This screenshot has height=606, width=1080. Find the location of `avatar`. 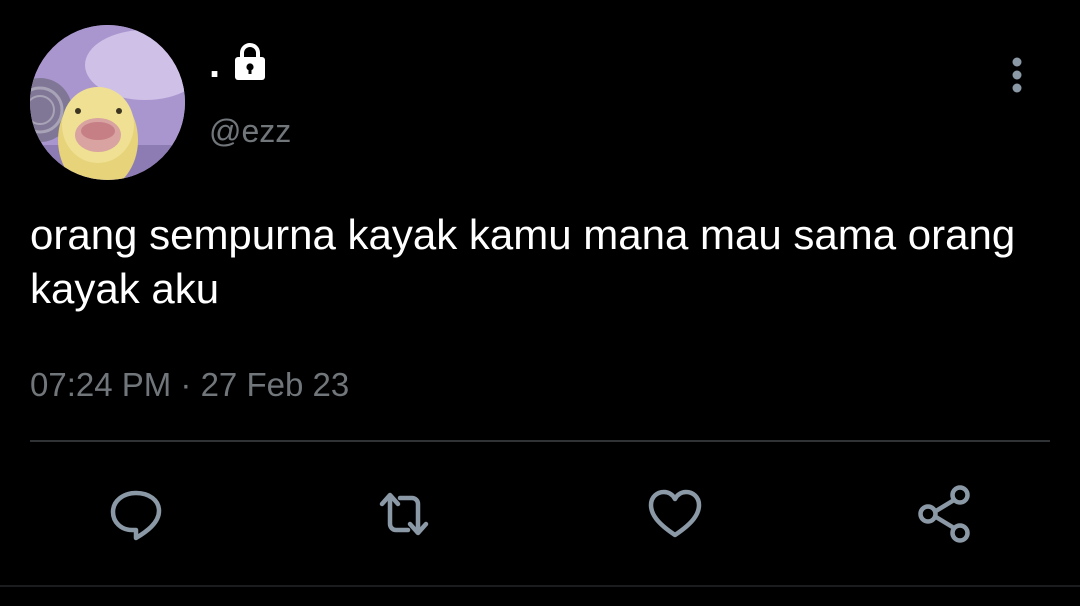

avatar is located at coordinates (107, 102).